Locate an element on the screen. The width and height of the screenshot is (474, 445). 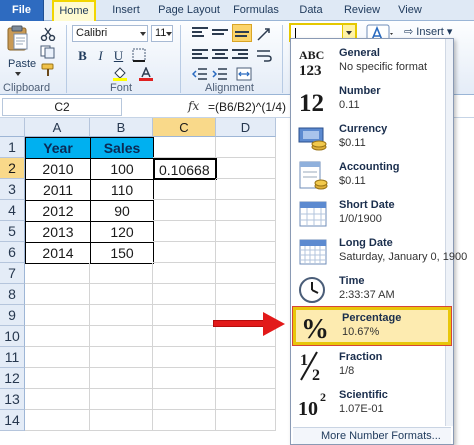
row-header-14: 14 is located at coordinates (12, 420).